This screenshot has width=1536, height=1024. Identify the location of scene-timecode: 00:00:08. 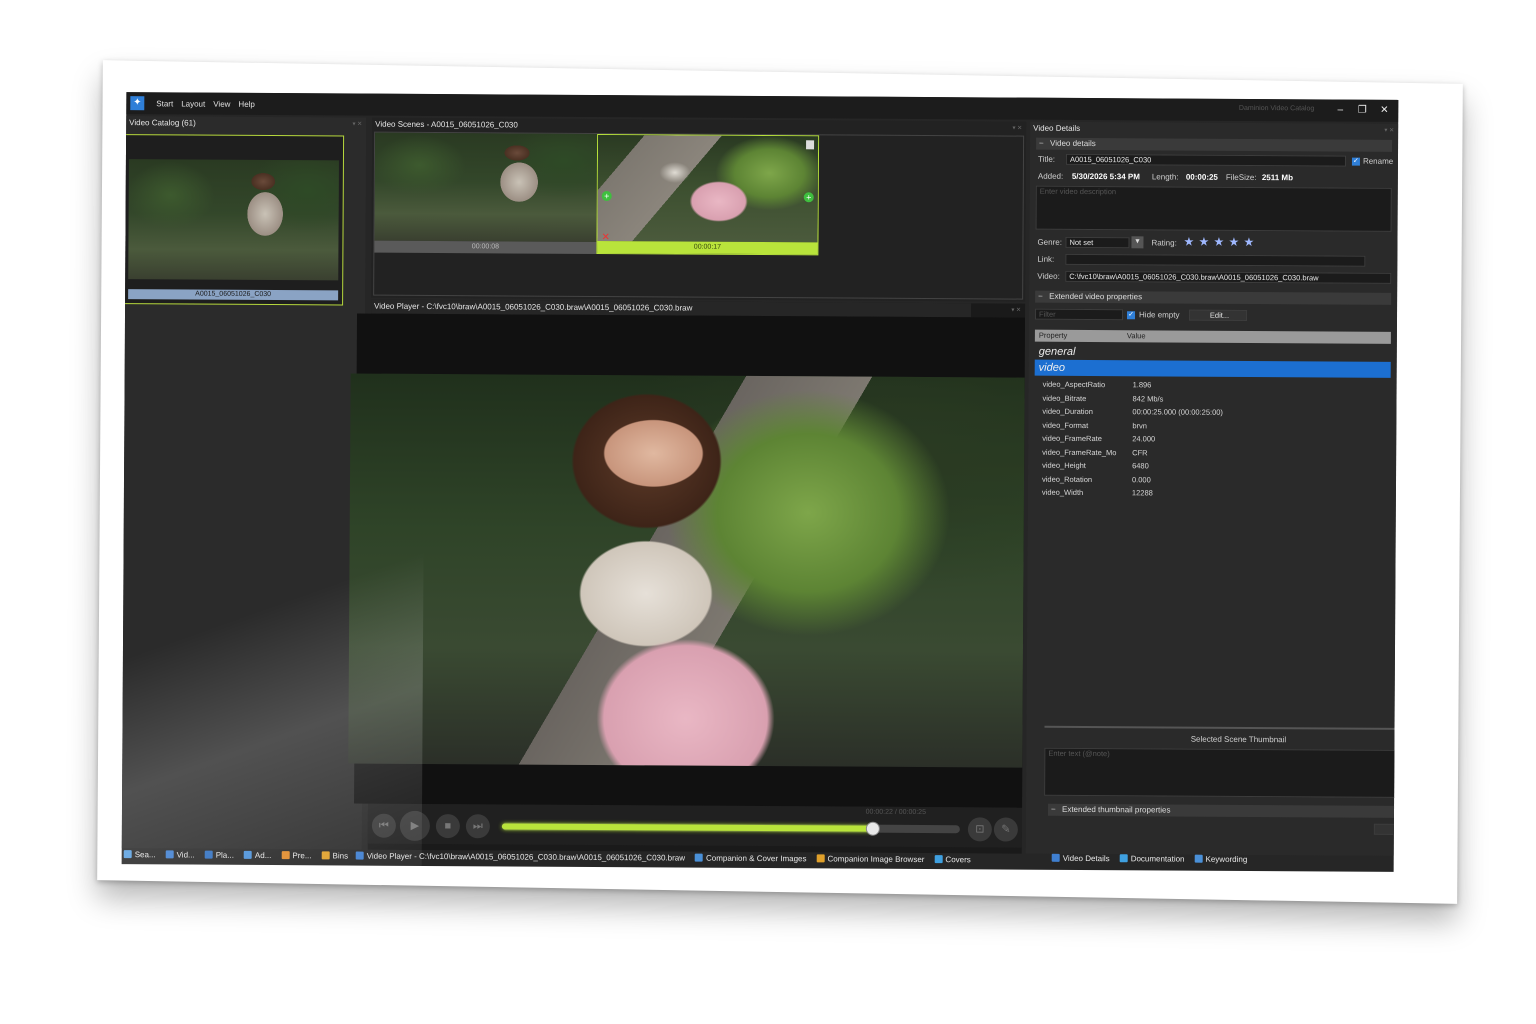
(485, 247).